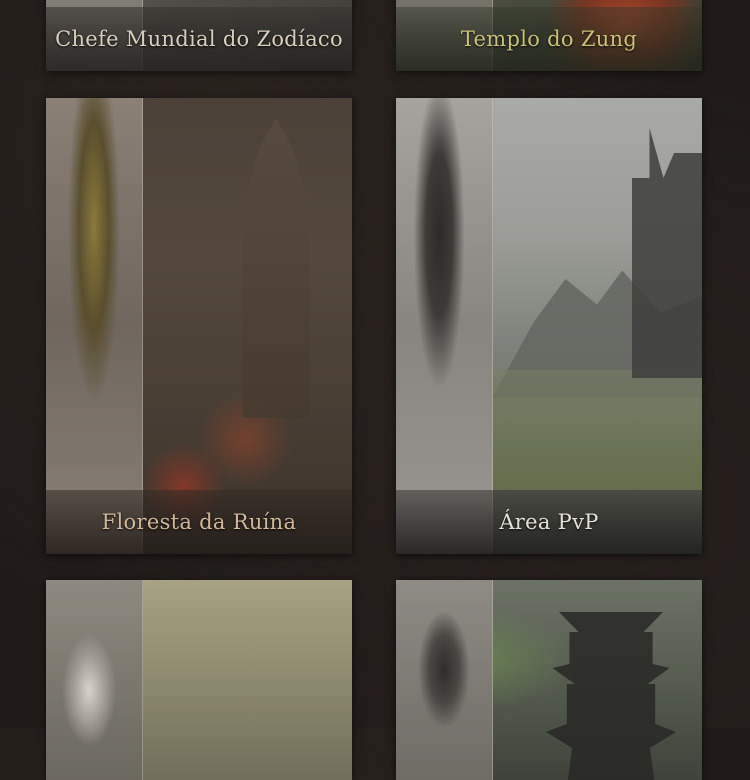  I want to click on card-bottom-left, so click(199, 680).